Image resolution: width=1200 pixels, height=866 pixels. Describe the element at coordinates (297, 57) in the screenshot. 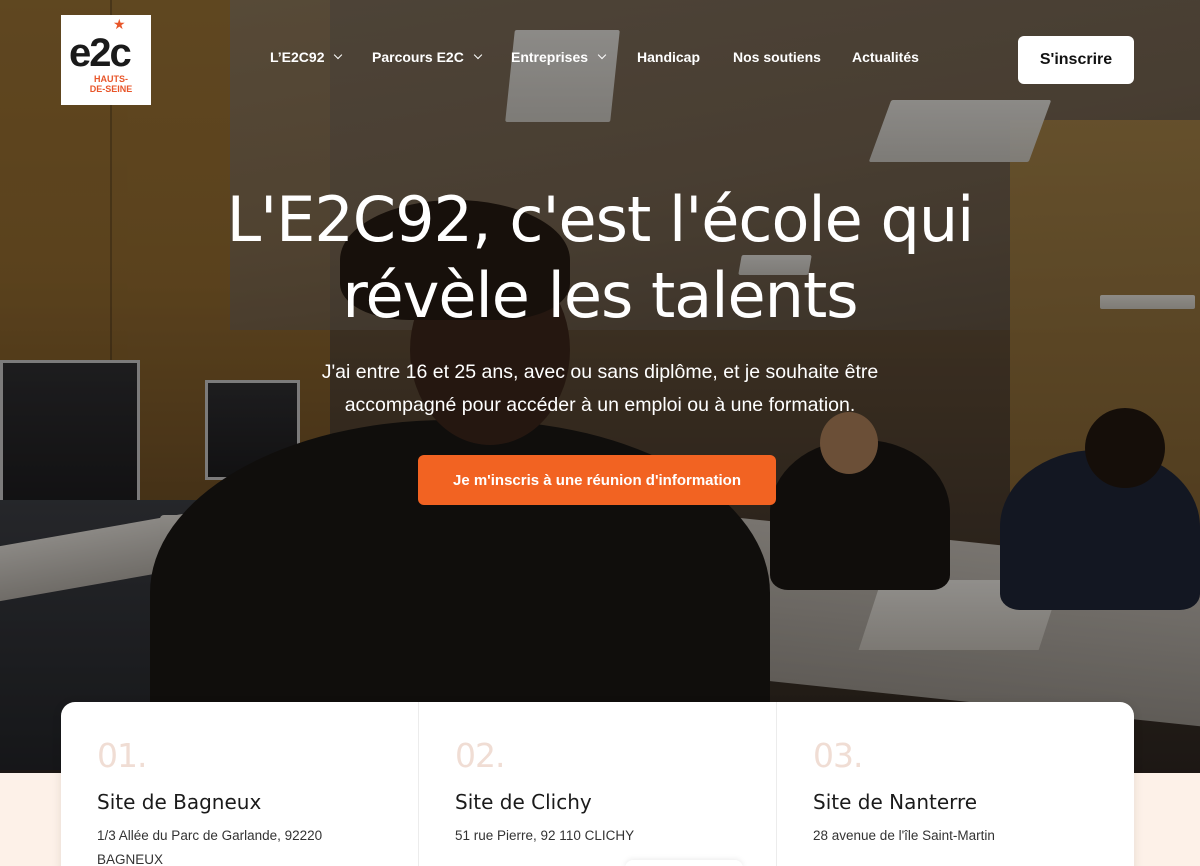

I see `nav-label: L’E2C92` at that location.